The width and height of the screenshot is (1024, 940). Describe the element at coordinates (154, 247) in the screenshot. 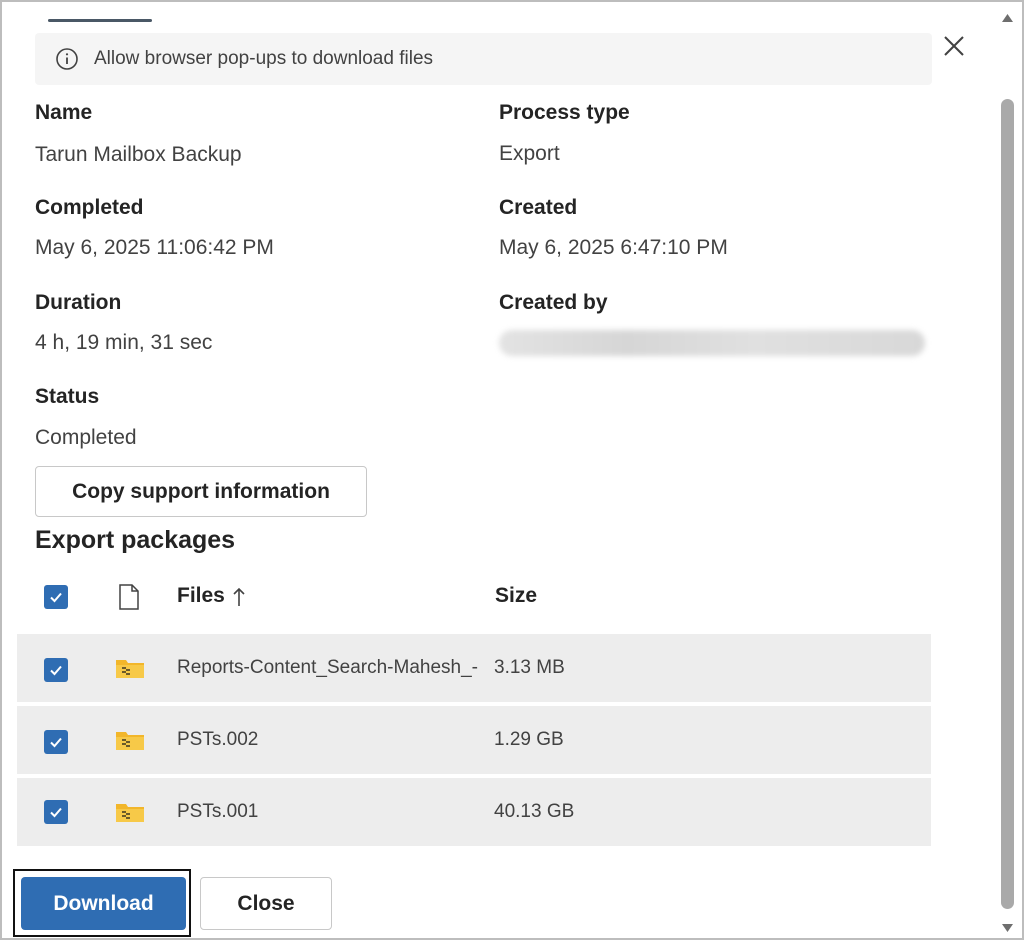

I see `completed-value: May 6, 2025 11:06:42 PM` at that location.